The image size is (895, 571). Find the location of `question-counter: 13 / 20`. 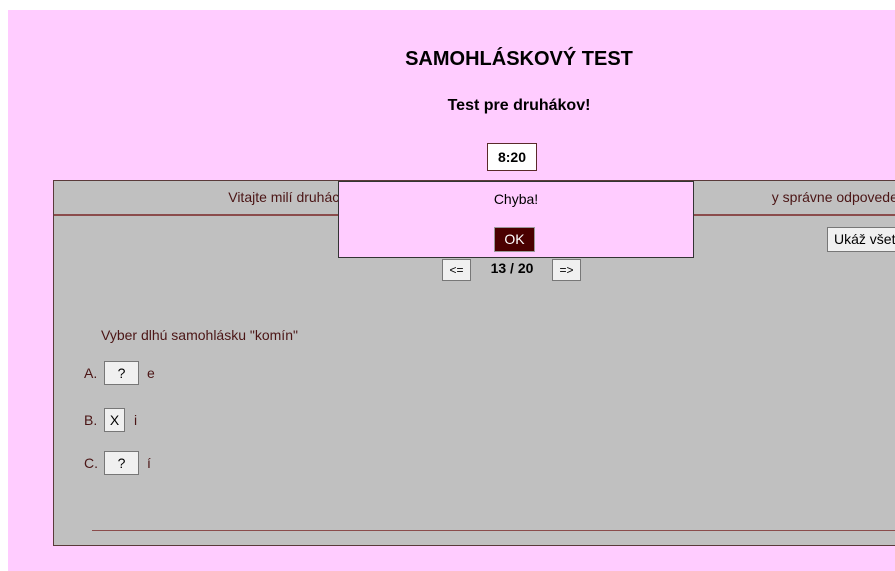

question-counter: 13 / 20 is located at coordinates (512, 268).